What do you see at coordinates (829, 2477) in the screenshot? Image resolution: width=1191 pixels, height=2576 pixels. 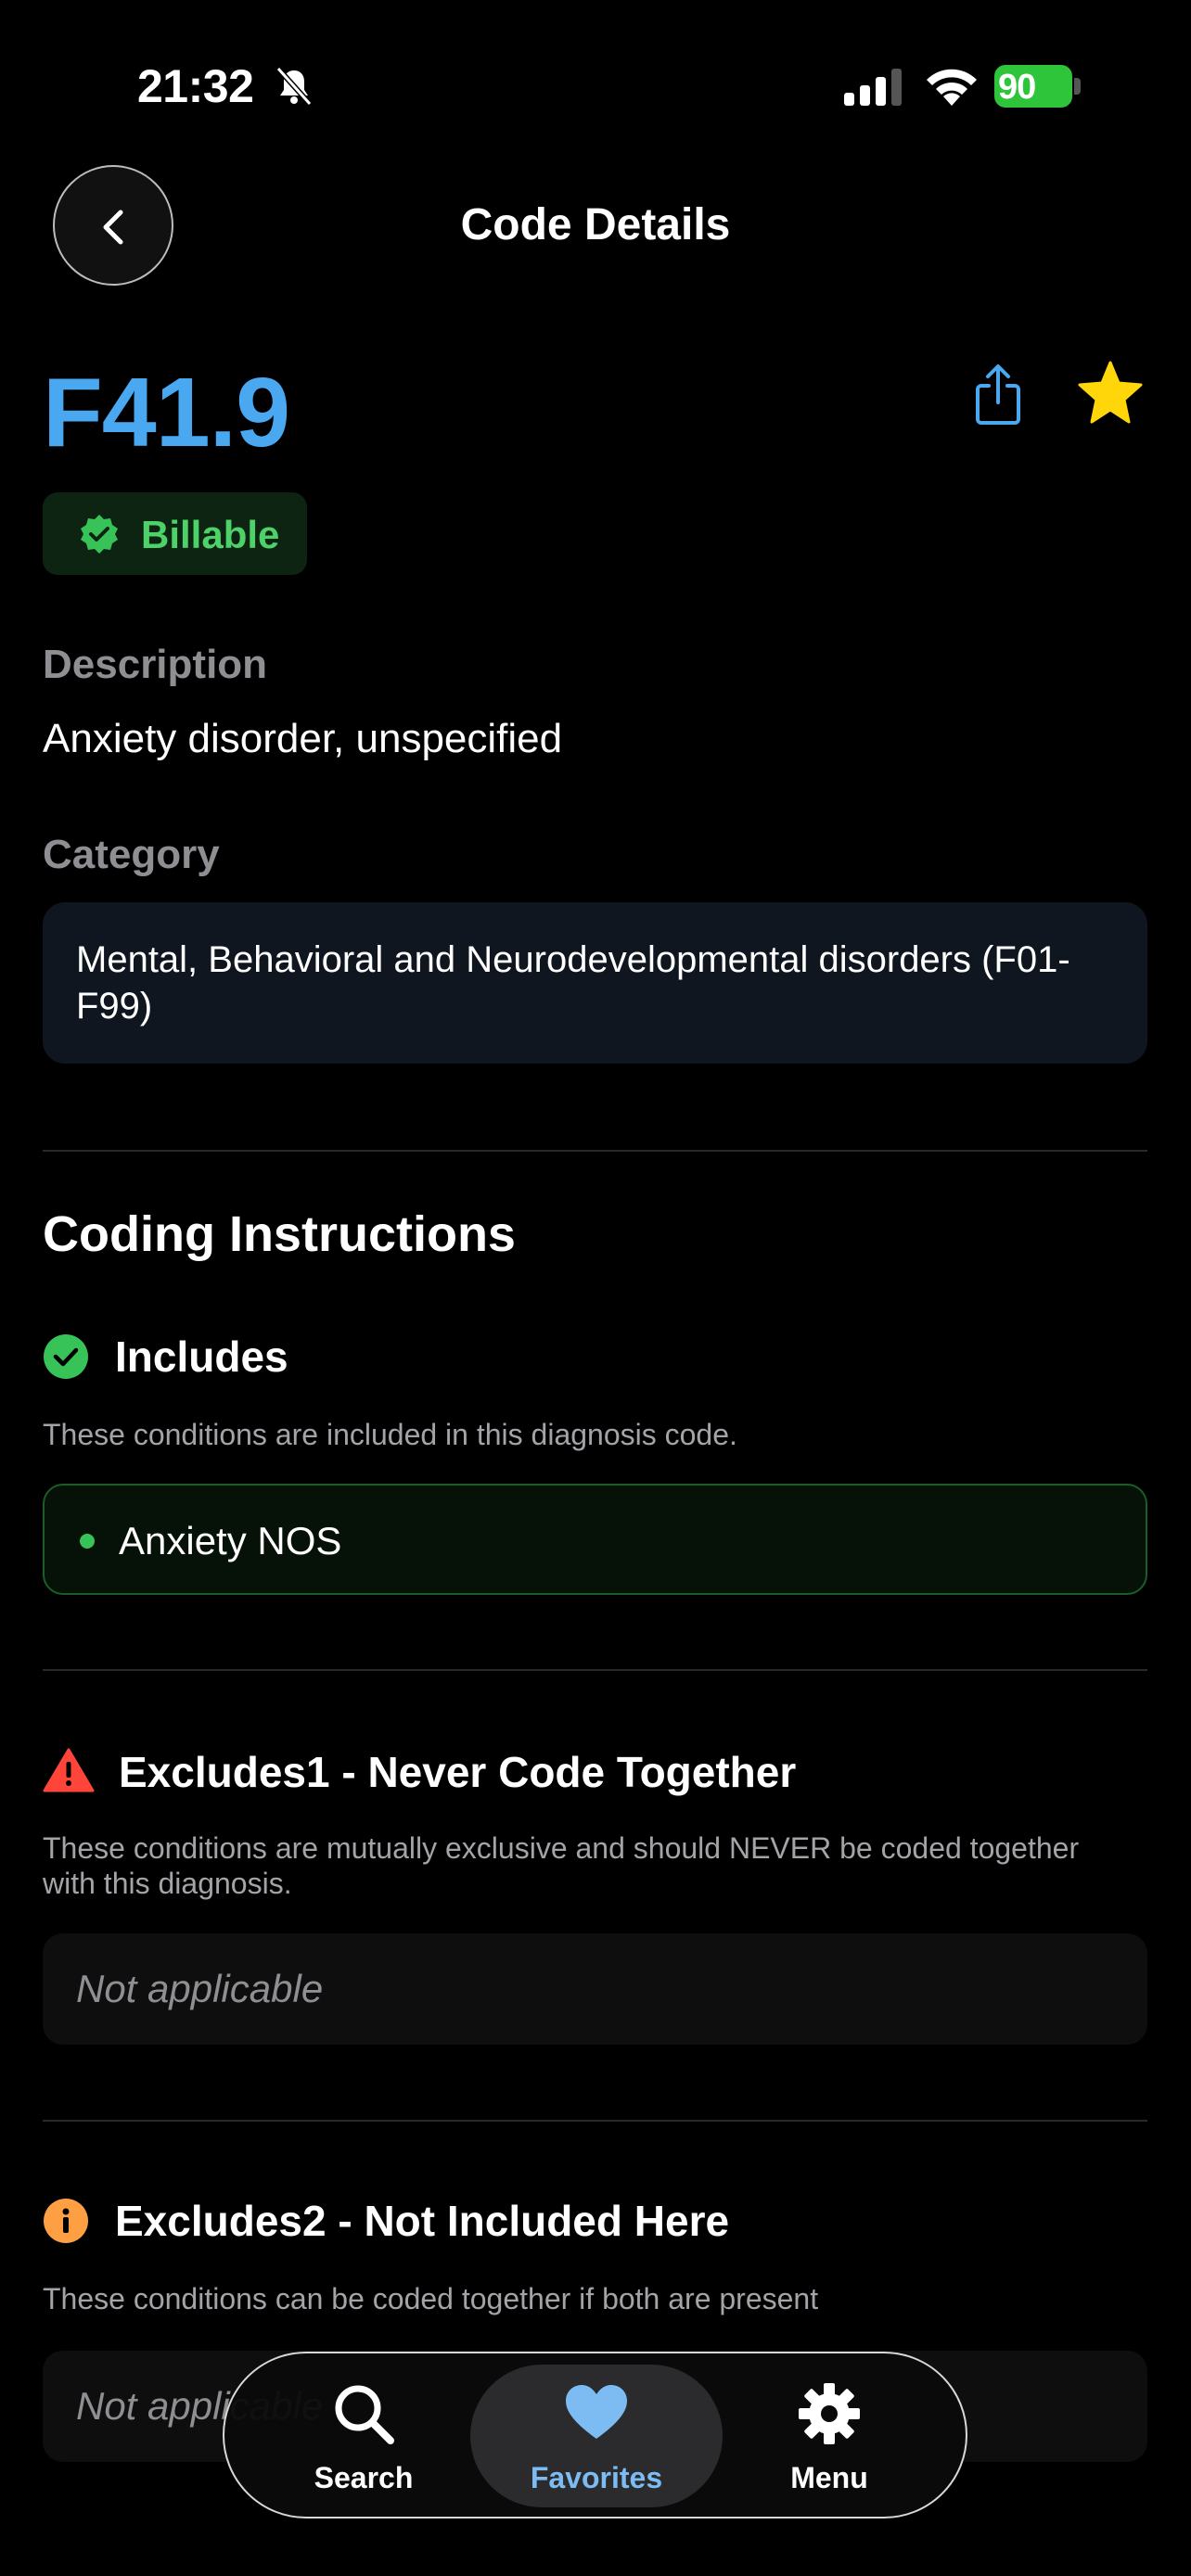 I see `tab-menu-label: Menu` at bounding box center [829, 2477].